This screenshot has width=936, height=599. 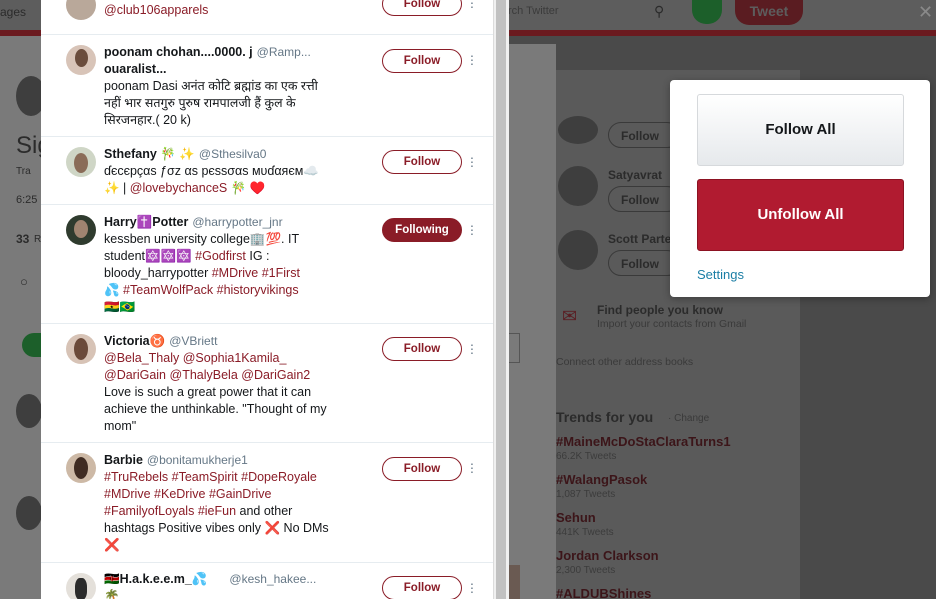 What do you see at coordinates (156, 10) in the screenshot?
I see `user-bio: @club106apparels` at bounding box center [156, 10].